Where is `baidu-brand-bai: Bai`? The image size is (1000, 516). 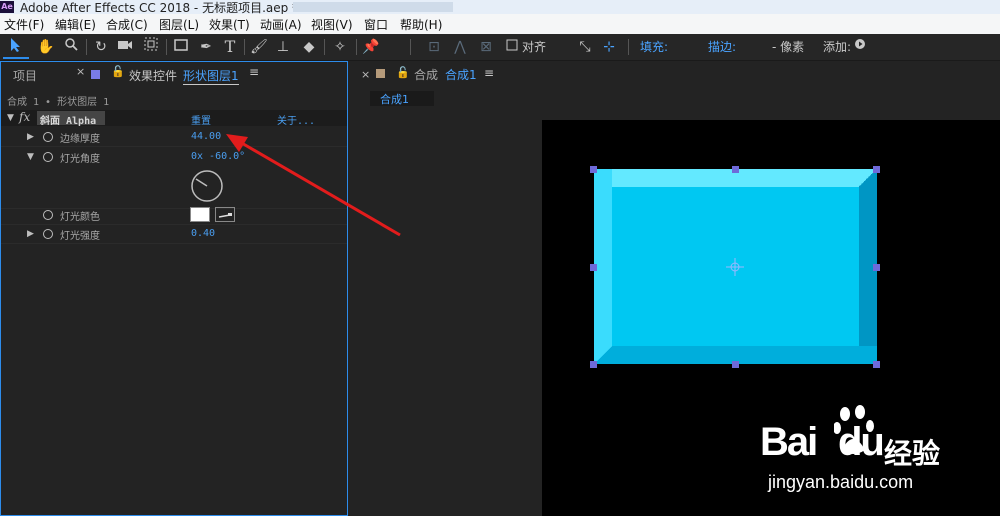
baidu-brand-bai: Bai is located at coordinates (789, 442).